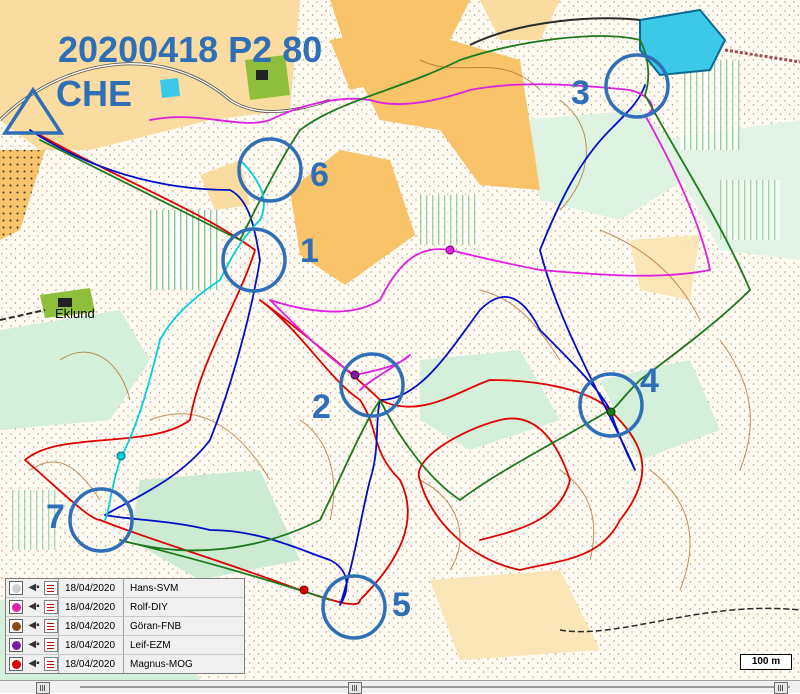 The width and height of the screenshot is (800, 694). I want to click on timeline-bar, so click(400, 687).